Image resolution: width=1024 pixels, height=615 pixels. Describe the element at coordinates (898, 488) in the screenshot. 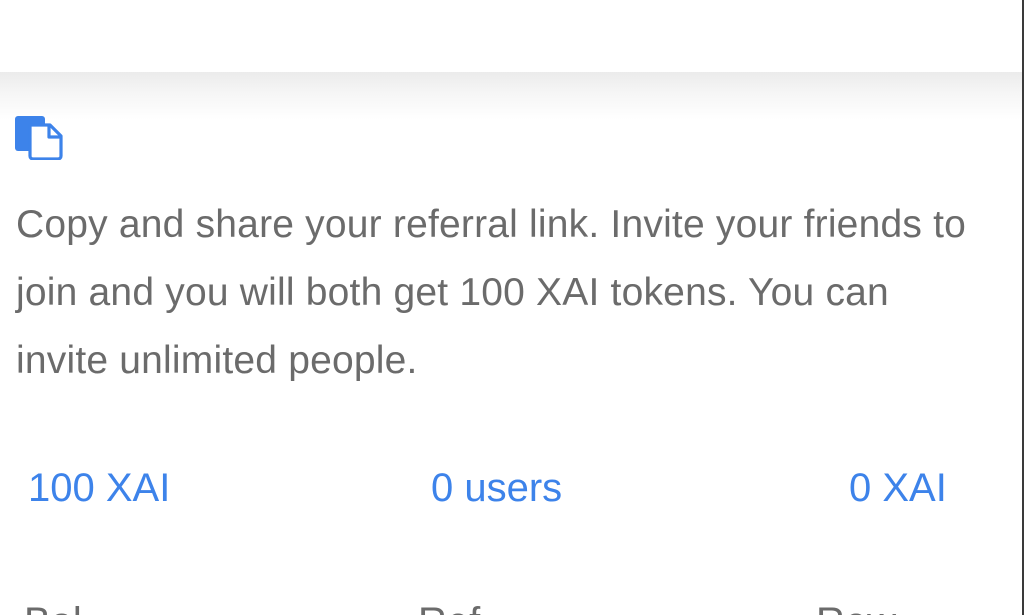

I see `rewards-value: 0 XAI` at that location.